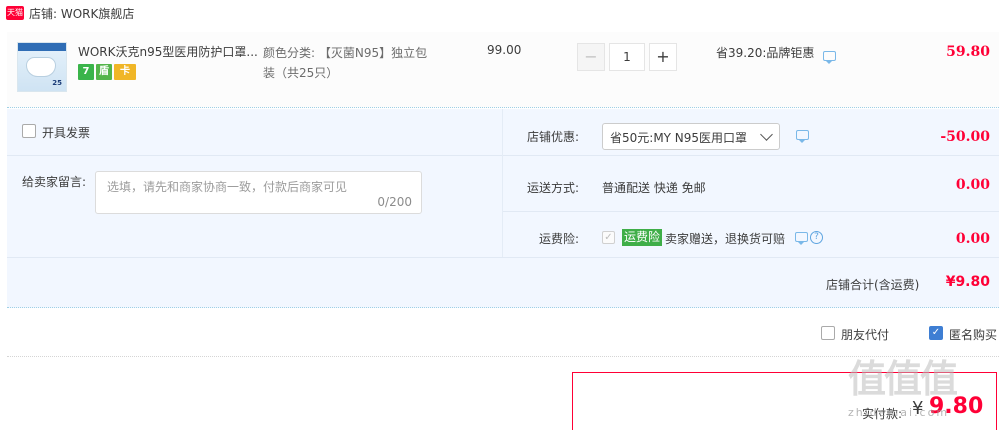  What do you see at coordinates (104, 72) in the screenshot?
I see `shield-guarantee-icon: 盾` at bounding box center [104, 72].